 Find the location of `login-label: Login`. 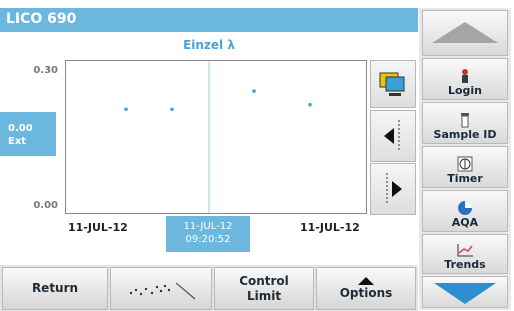

login-label: Login is located at coordinates (465, 90).